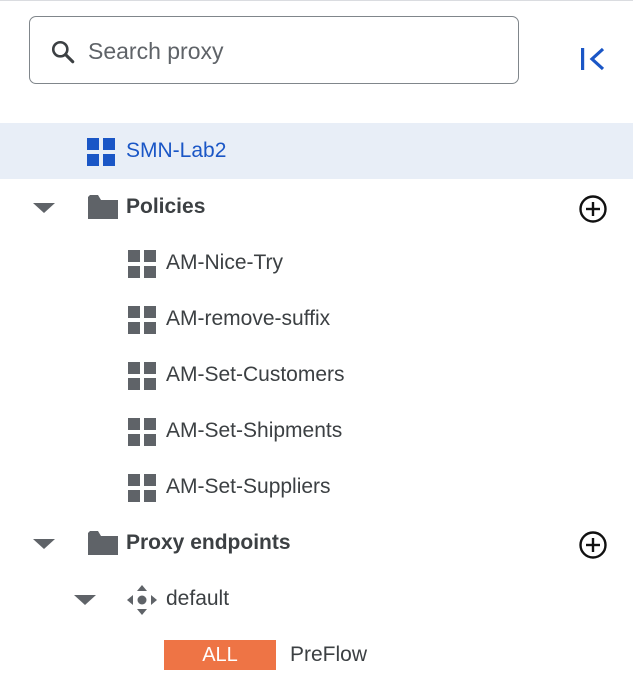  I want to click on grid-blue-icon, so click(101, 152).